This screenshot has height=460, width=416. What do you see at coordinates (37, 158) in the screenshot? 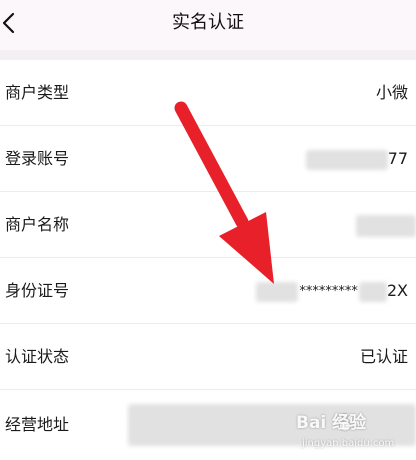
I see `login-account-label: 登录账号` at bounding box center [37, 158].